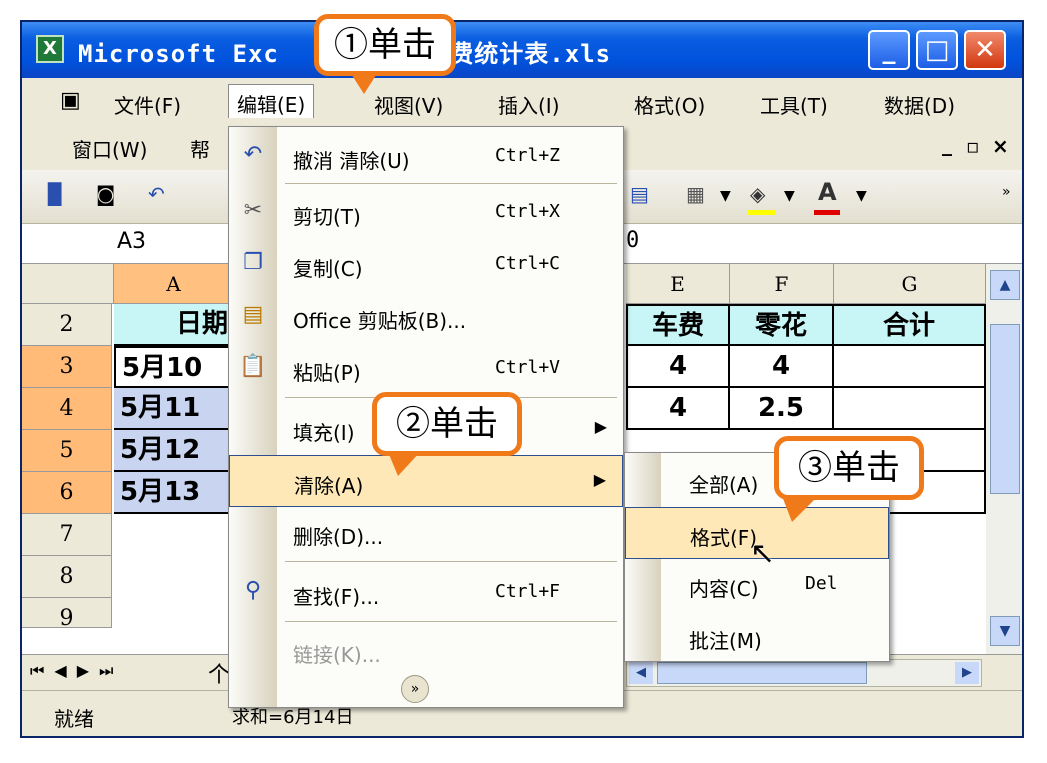 The height and width of the screenshot is (763, 1047). I want to click on cell-g3, so click(910, 367).